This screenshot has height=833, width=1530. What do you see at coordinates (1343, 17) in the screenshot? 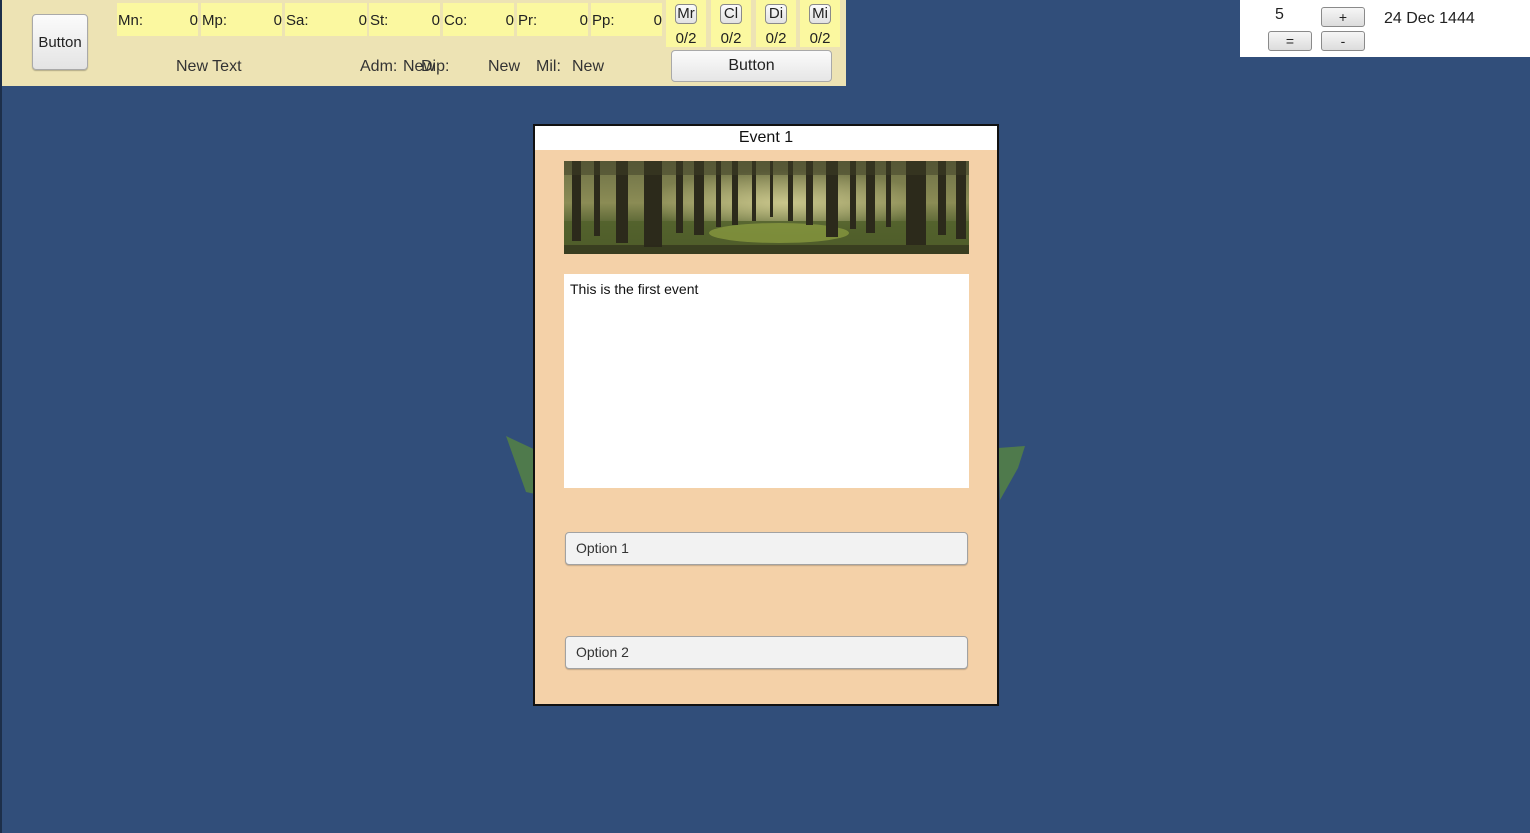
I see `speed-up-button: +` at bounding box center [1343, 17].